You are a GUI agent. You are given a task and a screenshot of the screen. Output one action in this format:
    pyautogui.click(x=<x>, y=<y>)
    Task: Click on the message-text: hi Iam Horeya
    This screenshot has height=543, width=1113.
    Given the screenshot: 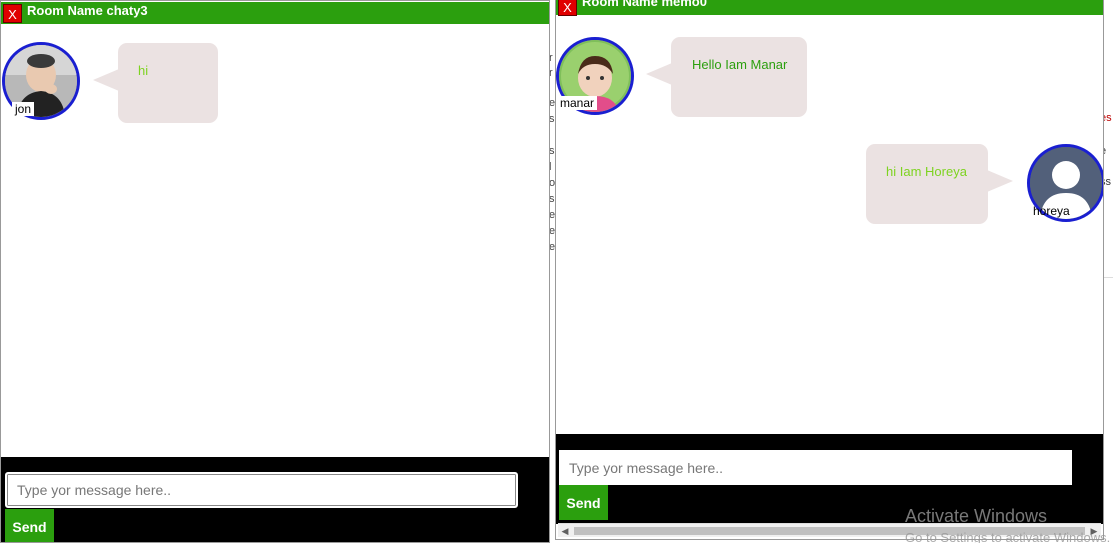 What is the action you would take?
    pyautogui.click(x=926, y=171)
    